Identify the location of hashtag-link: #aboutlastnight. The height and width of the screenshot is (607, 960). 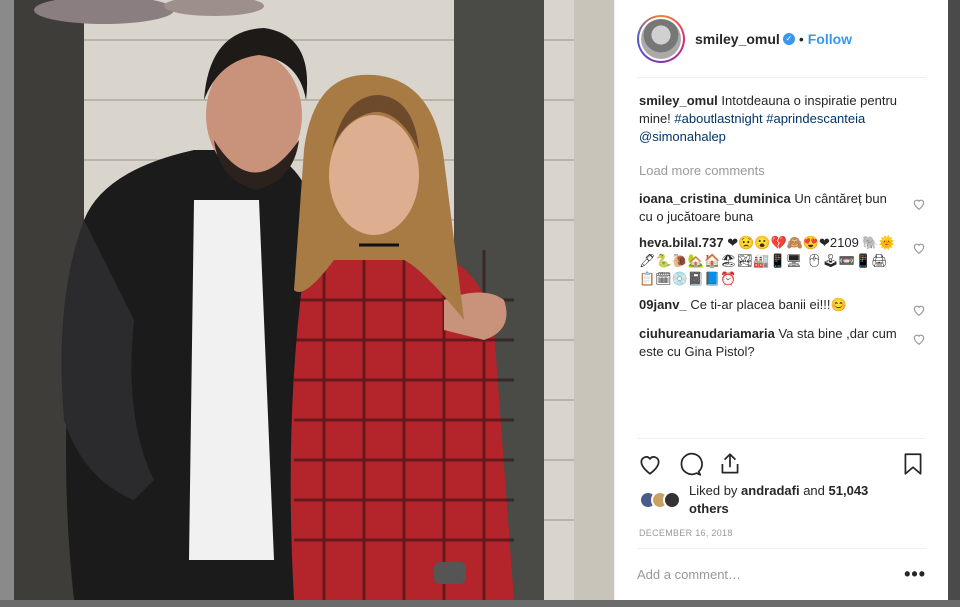
(718, 118).